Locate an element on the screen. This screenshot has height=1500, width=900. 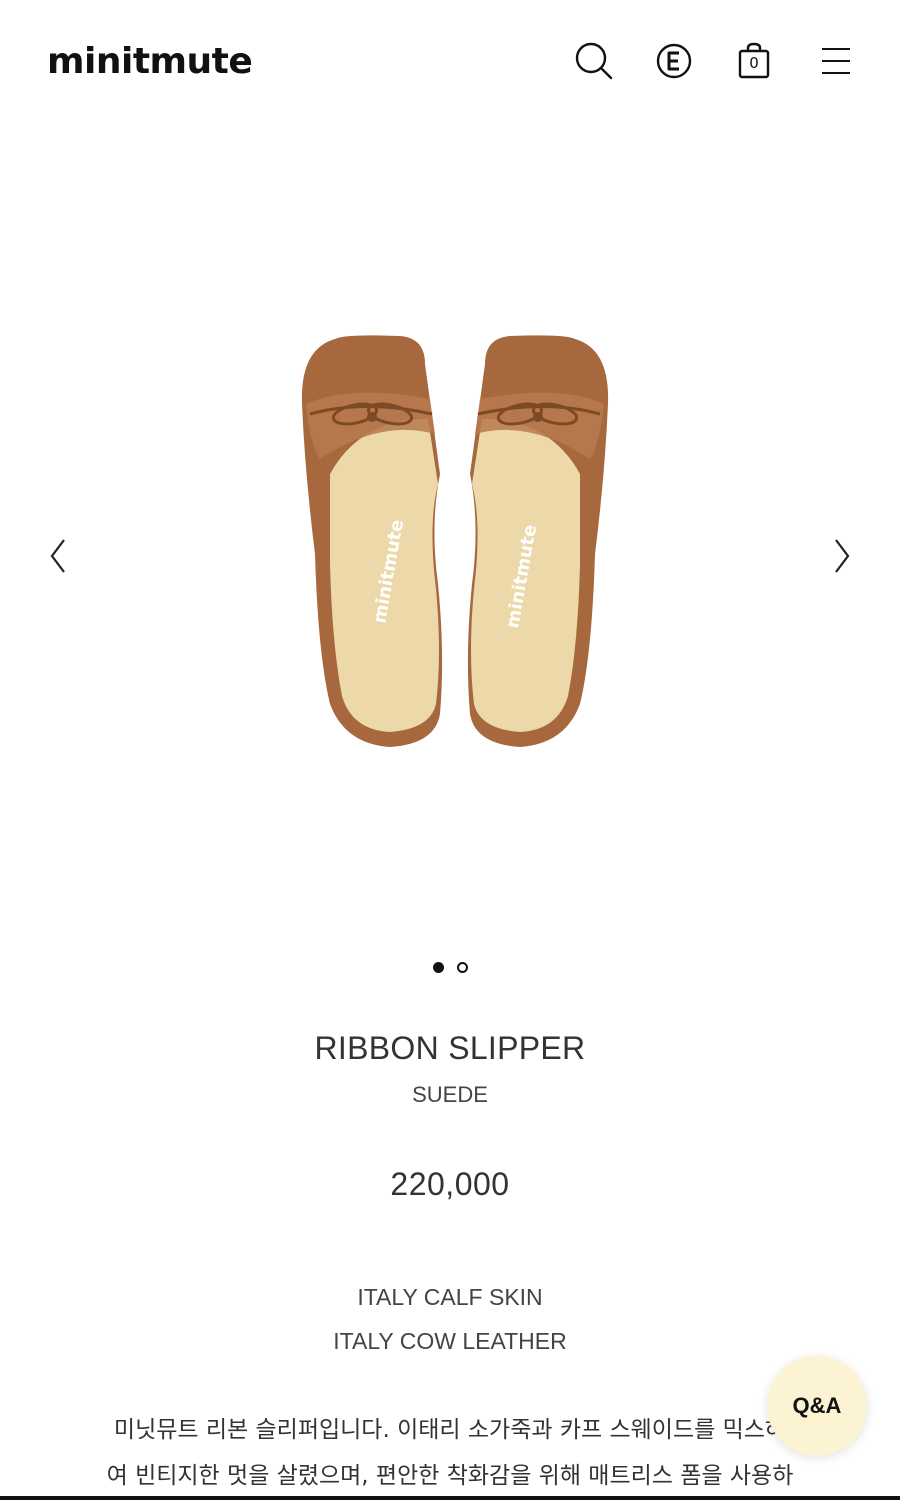
hamburger-menu-icon is located at coordinates (836, 61).